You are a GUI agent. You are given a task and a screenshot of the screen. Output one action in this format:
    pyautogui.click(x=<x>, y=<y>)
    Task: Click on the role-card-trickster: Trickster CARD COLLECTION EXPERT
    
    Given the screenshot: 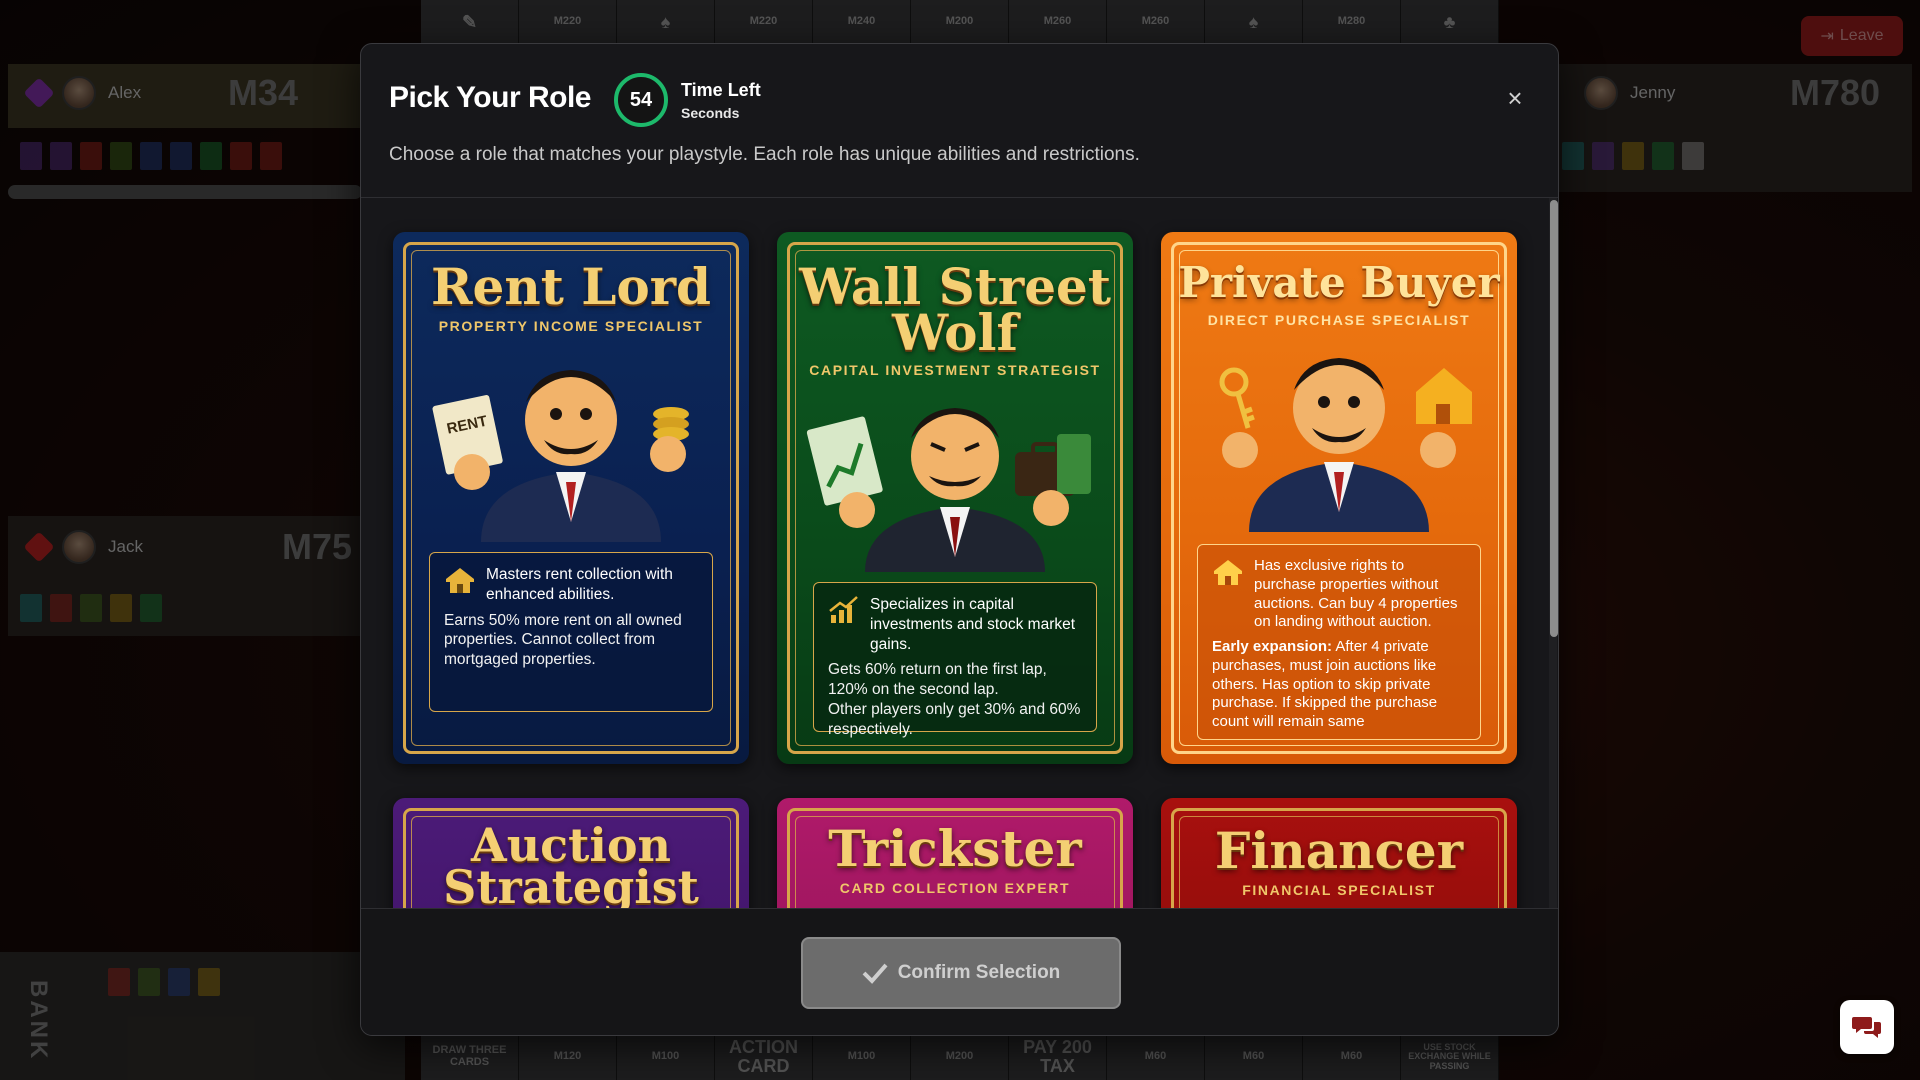 What is the action you would take?
    pyautogui.click(x=955, y=853)
    